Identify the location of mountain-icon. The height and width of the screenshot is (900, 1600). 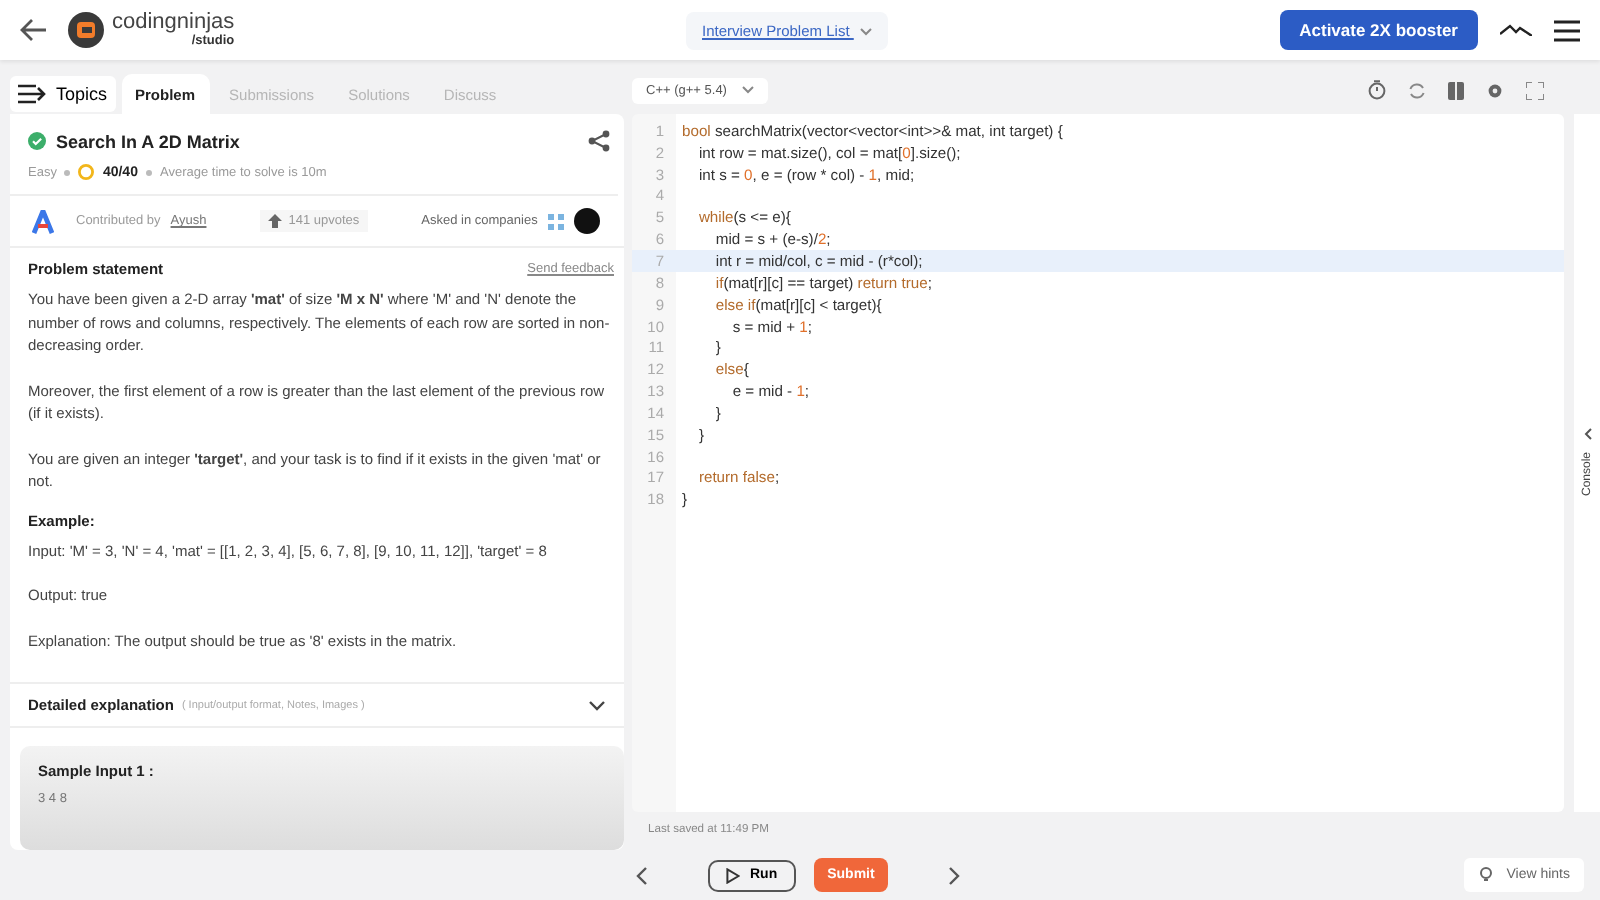
(1516, 30).